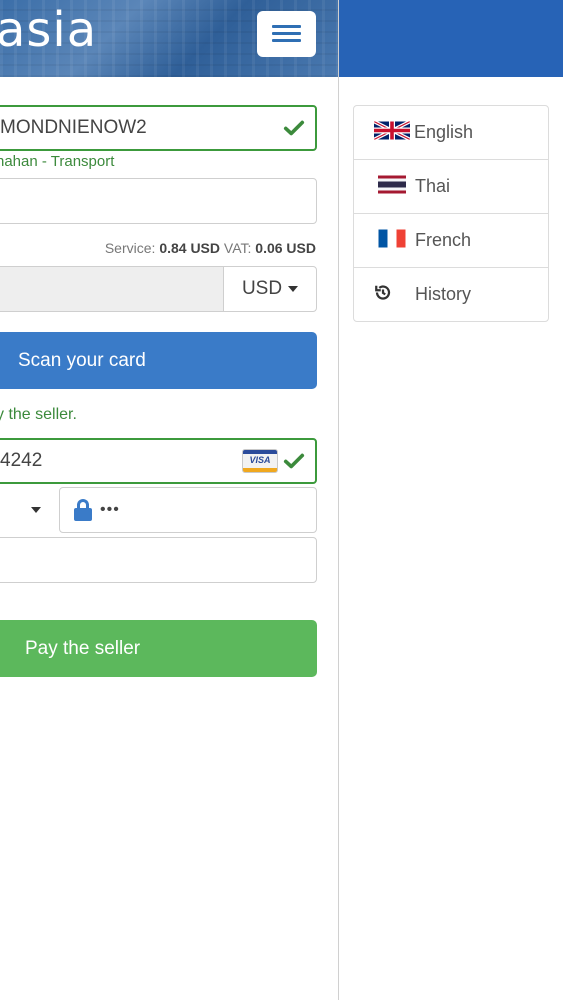  I want to click on menu-item-label: Thai, so click(433, 186).